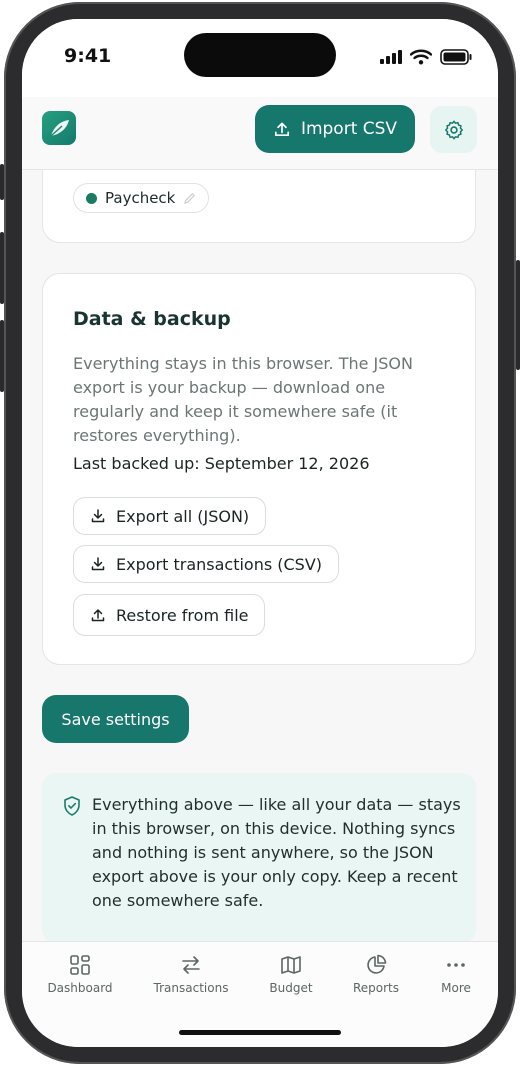 The image size is (520, 1067). I want to click on arrows-swap-icon, so click(191, 965).